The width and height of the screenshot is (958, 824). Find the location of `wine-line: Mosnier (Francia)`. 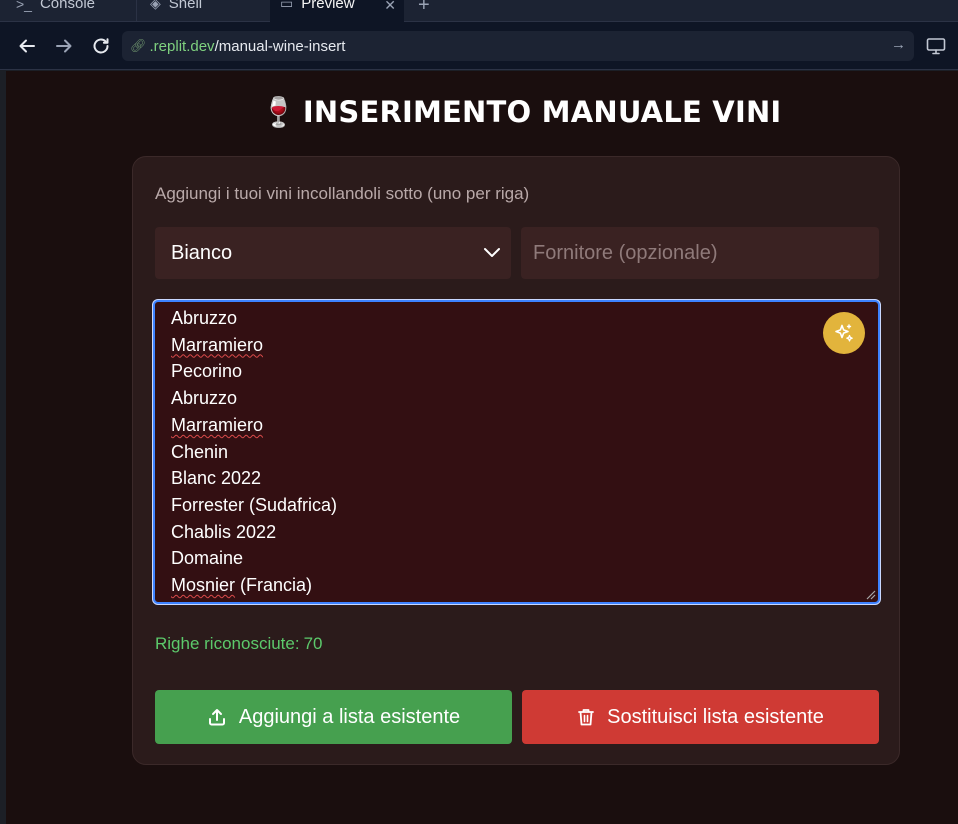

wine-line: Mosnier (Francia) is located at coordinates (242, 585).